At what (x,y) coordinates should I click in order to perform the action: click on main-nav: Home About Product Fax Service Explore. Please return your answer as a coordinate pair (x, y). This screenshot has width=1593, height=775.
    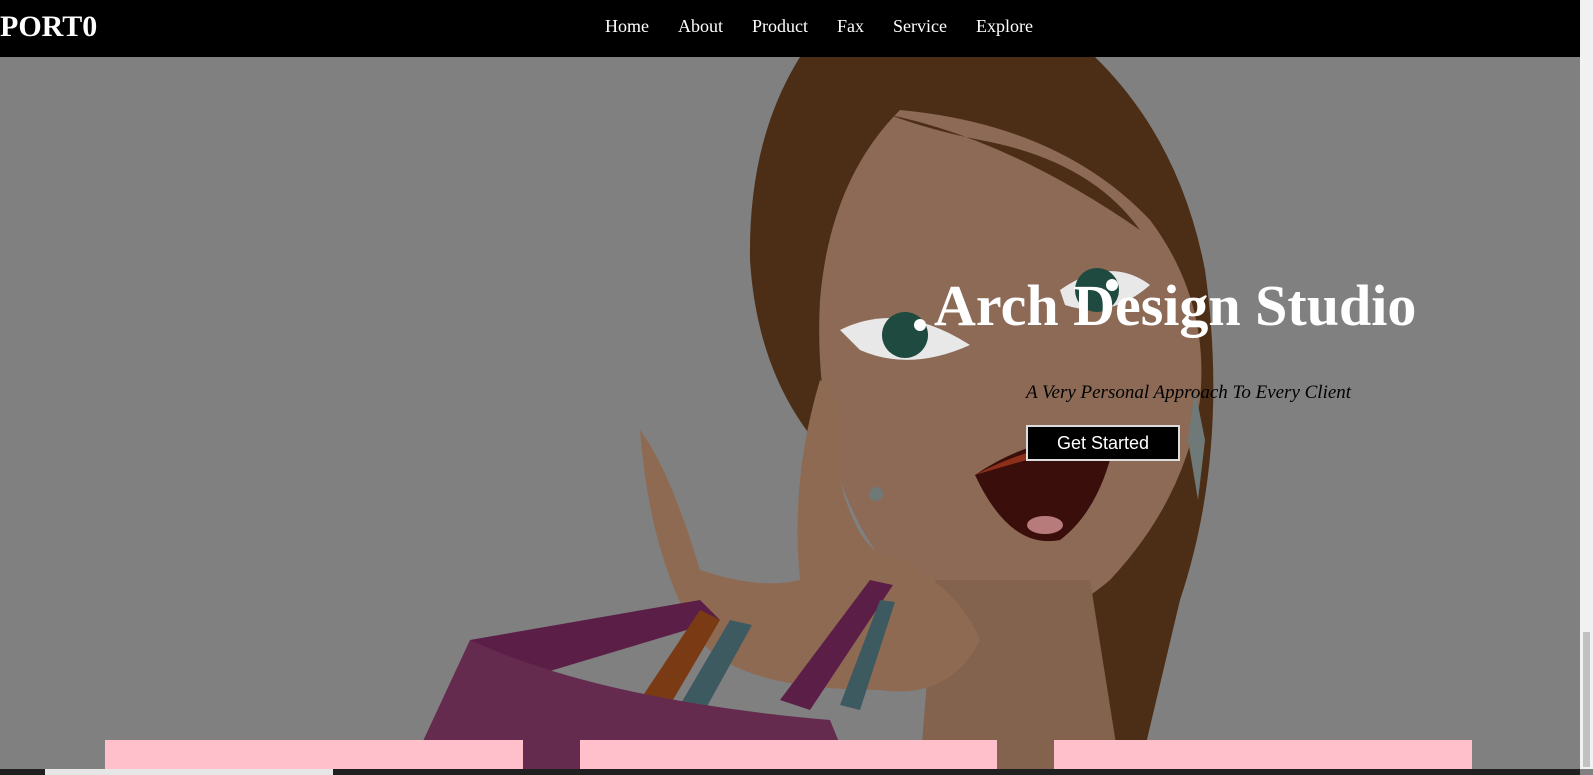
    Looking at the image, I should click on (833, 26).